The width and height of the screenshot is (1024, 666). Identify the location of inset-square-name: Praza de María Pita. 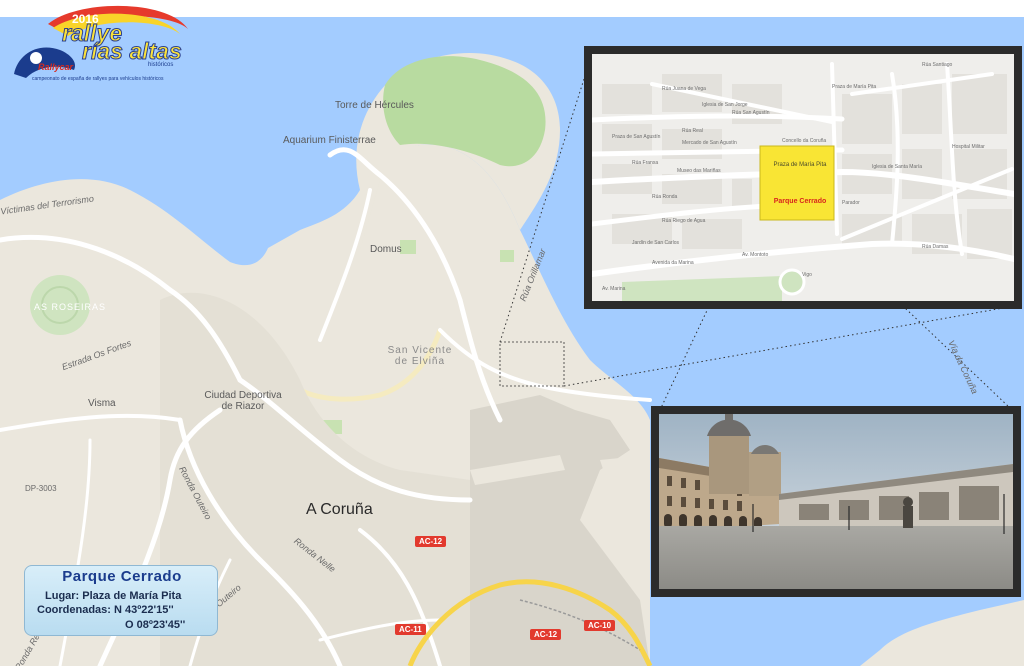
(800, 165).